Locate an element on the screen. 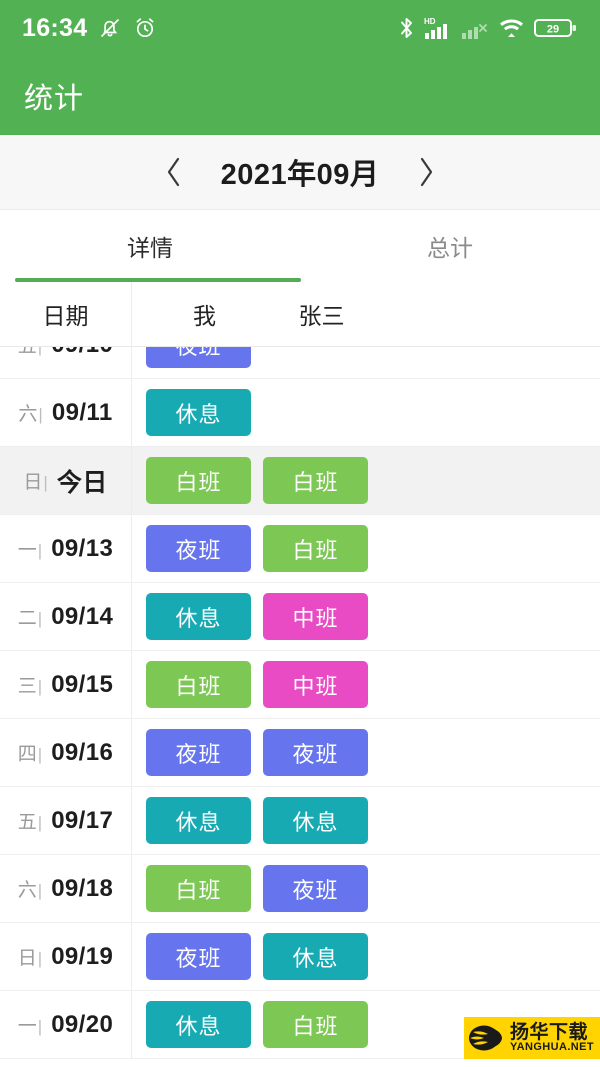 The height and width of the screenshot is (1067, 600). row-weekday-label: 四 is located at coordinates (30, 752).